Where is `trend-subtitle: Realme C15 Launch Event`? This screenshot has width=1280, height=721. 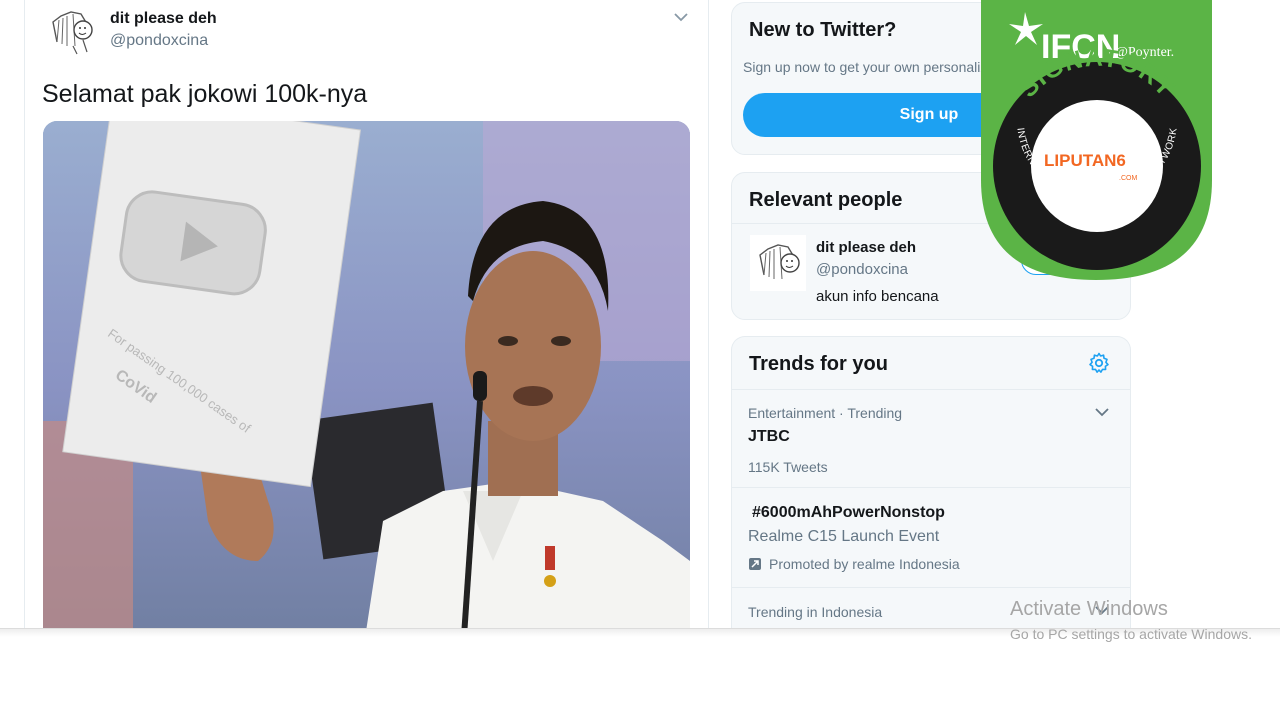 trend-subtitle: Realme C15 Launch Event is located at coordinates (844, 536).